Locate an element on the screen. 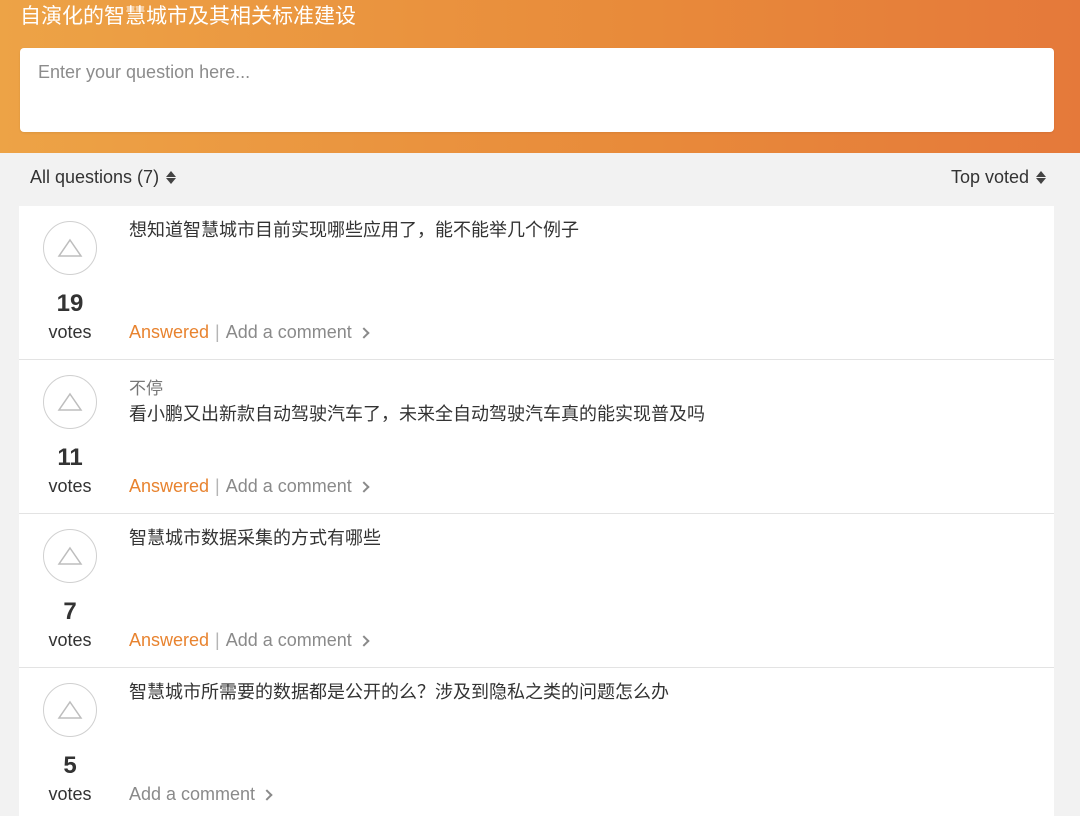  event-title: 自演化的智慧城市及其相关标准建设 is located at coordinates (188, 16).